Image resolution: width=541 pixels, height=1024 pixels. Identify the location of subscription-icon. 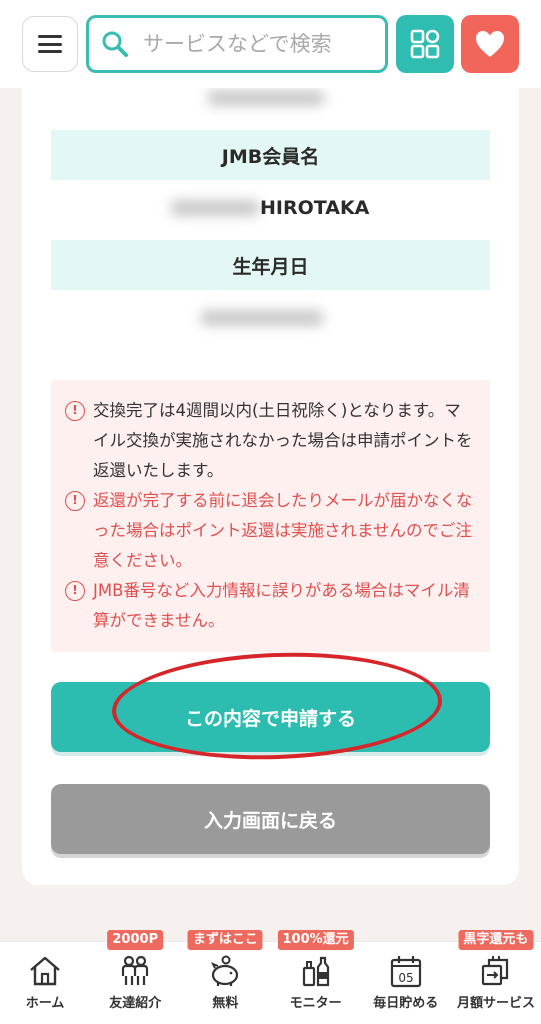
(495, 971).